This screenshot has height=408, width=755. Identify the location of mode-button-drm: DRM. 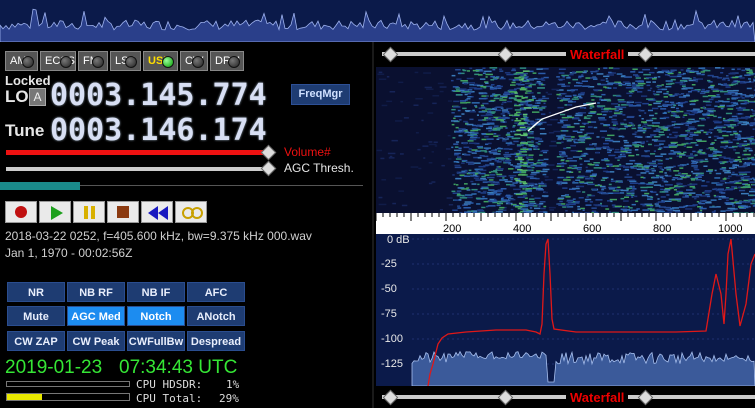
(227, 61).